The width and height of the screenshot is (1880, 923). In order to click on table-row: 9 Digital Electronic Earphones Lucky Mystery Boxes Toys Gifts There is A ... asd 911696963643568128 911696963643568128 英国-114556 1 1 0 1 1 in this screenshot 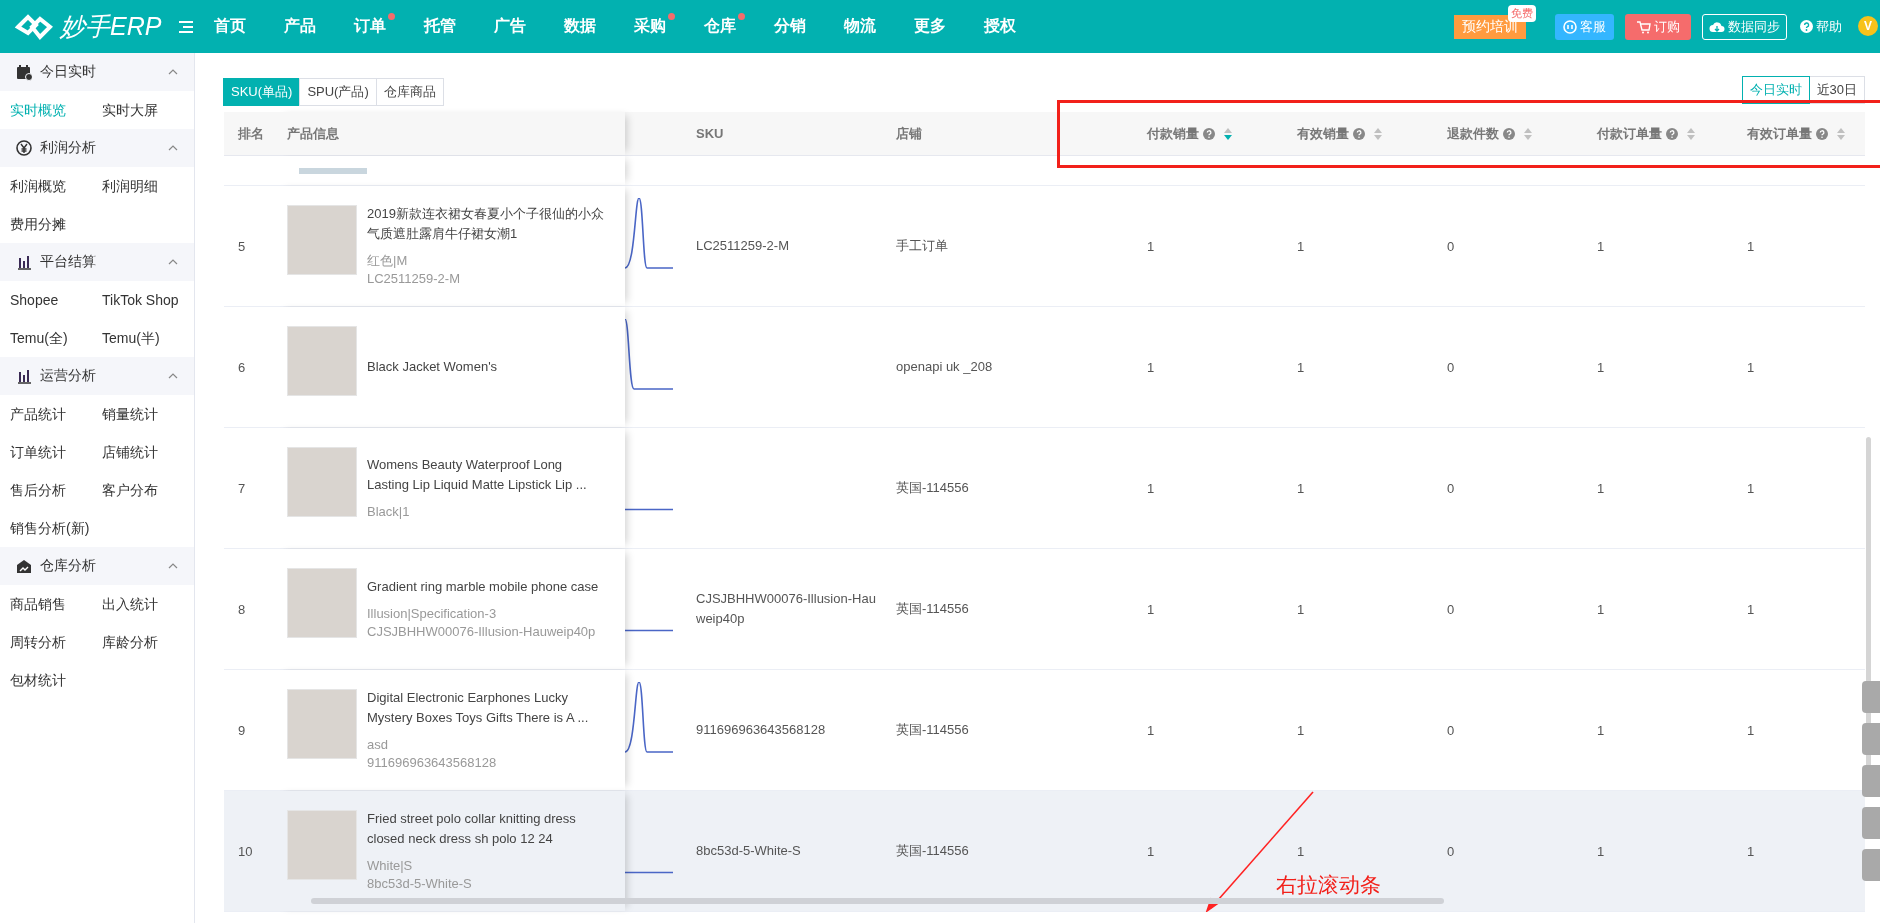, I will do `click(1044, 730)`.